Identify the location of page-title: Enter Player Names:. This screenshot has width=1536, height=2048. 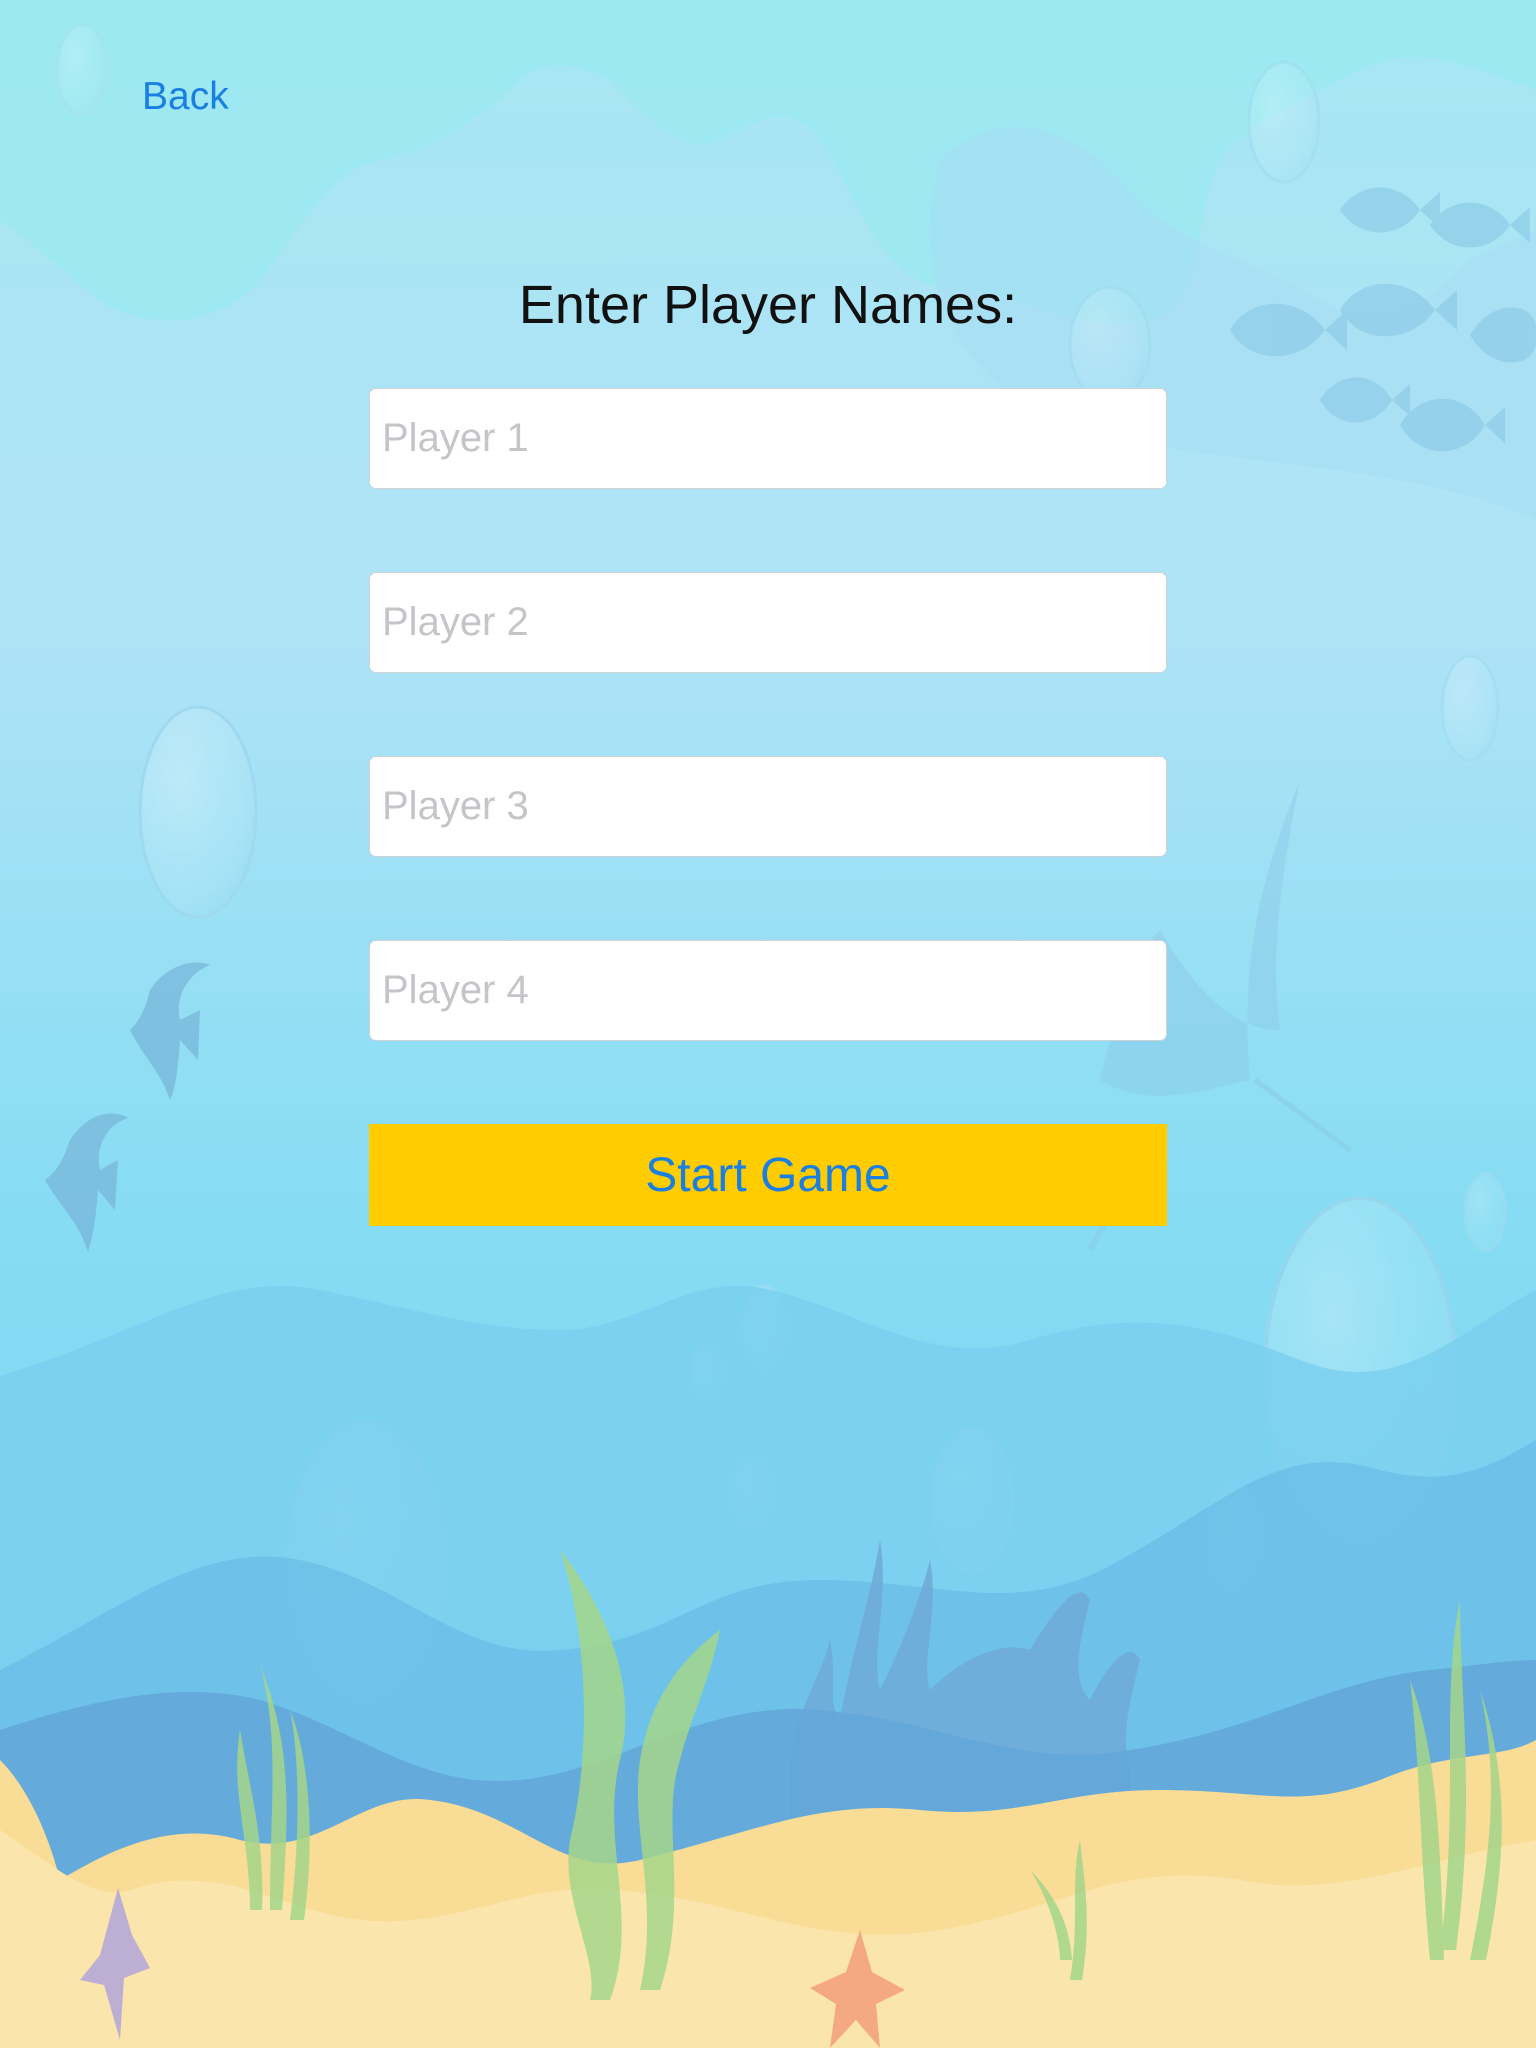
(768, 305).